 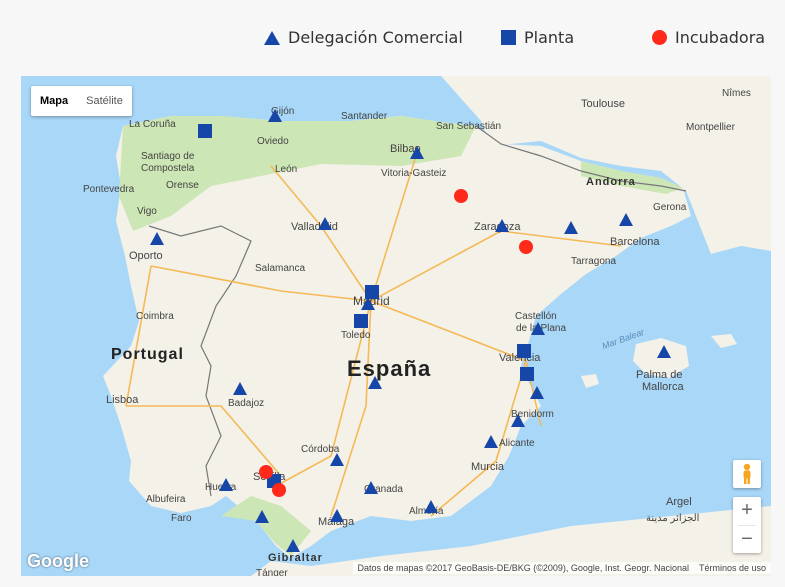 I want to click on map-legend: Delegación Comercial Planta Incubadora, so click(x=392, y=38).